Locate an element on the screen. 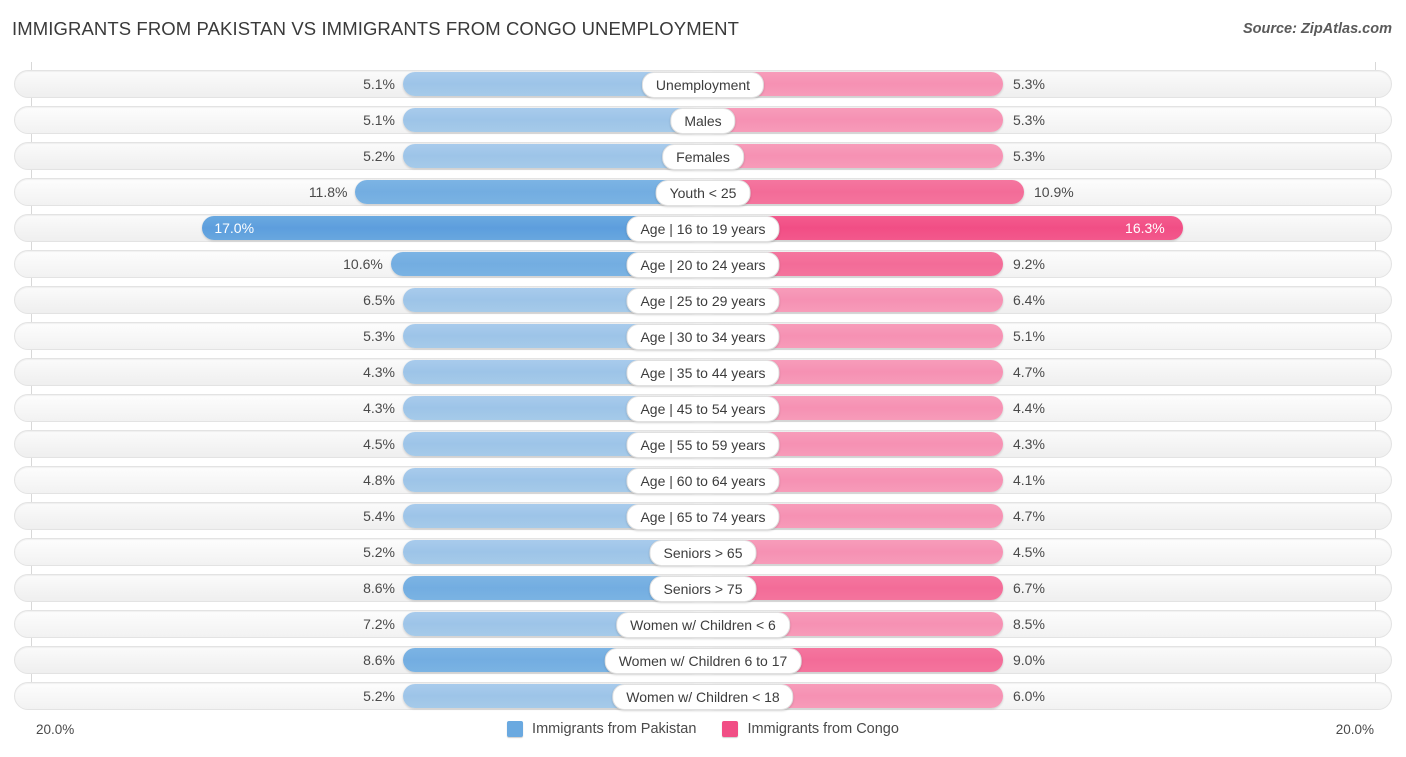 This screenshot has height=757, width=1406. value-label-right: 5.1% is located at coordinates (1029, 336).